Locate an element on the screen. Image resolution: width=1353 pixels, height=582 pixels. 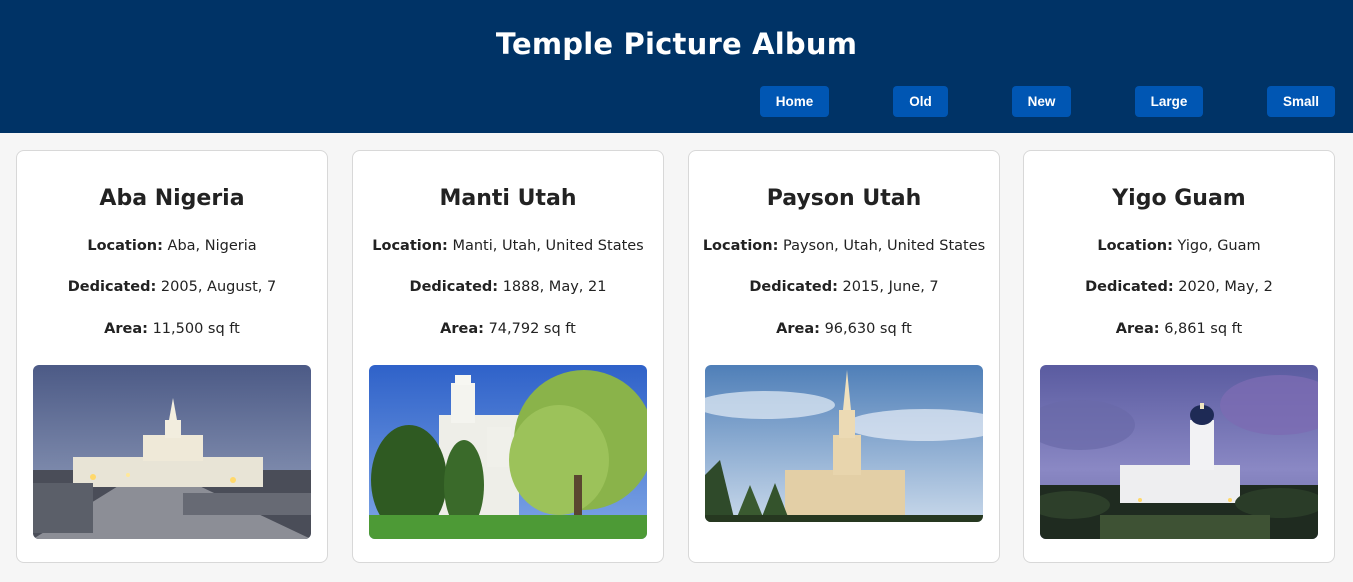
temple-name: Aba Nigeria is located at coordinates (172, 198).